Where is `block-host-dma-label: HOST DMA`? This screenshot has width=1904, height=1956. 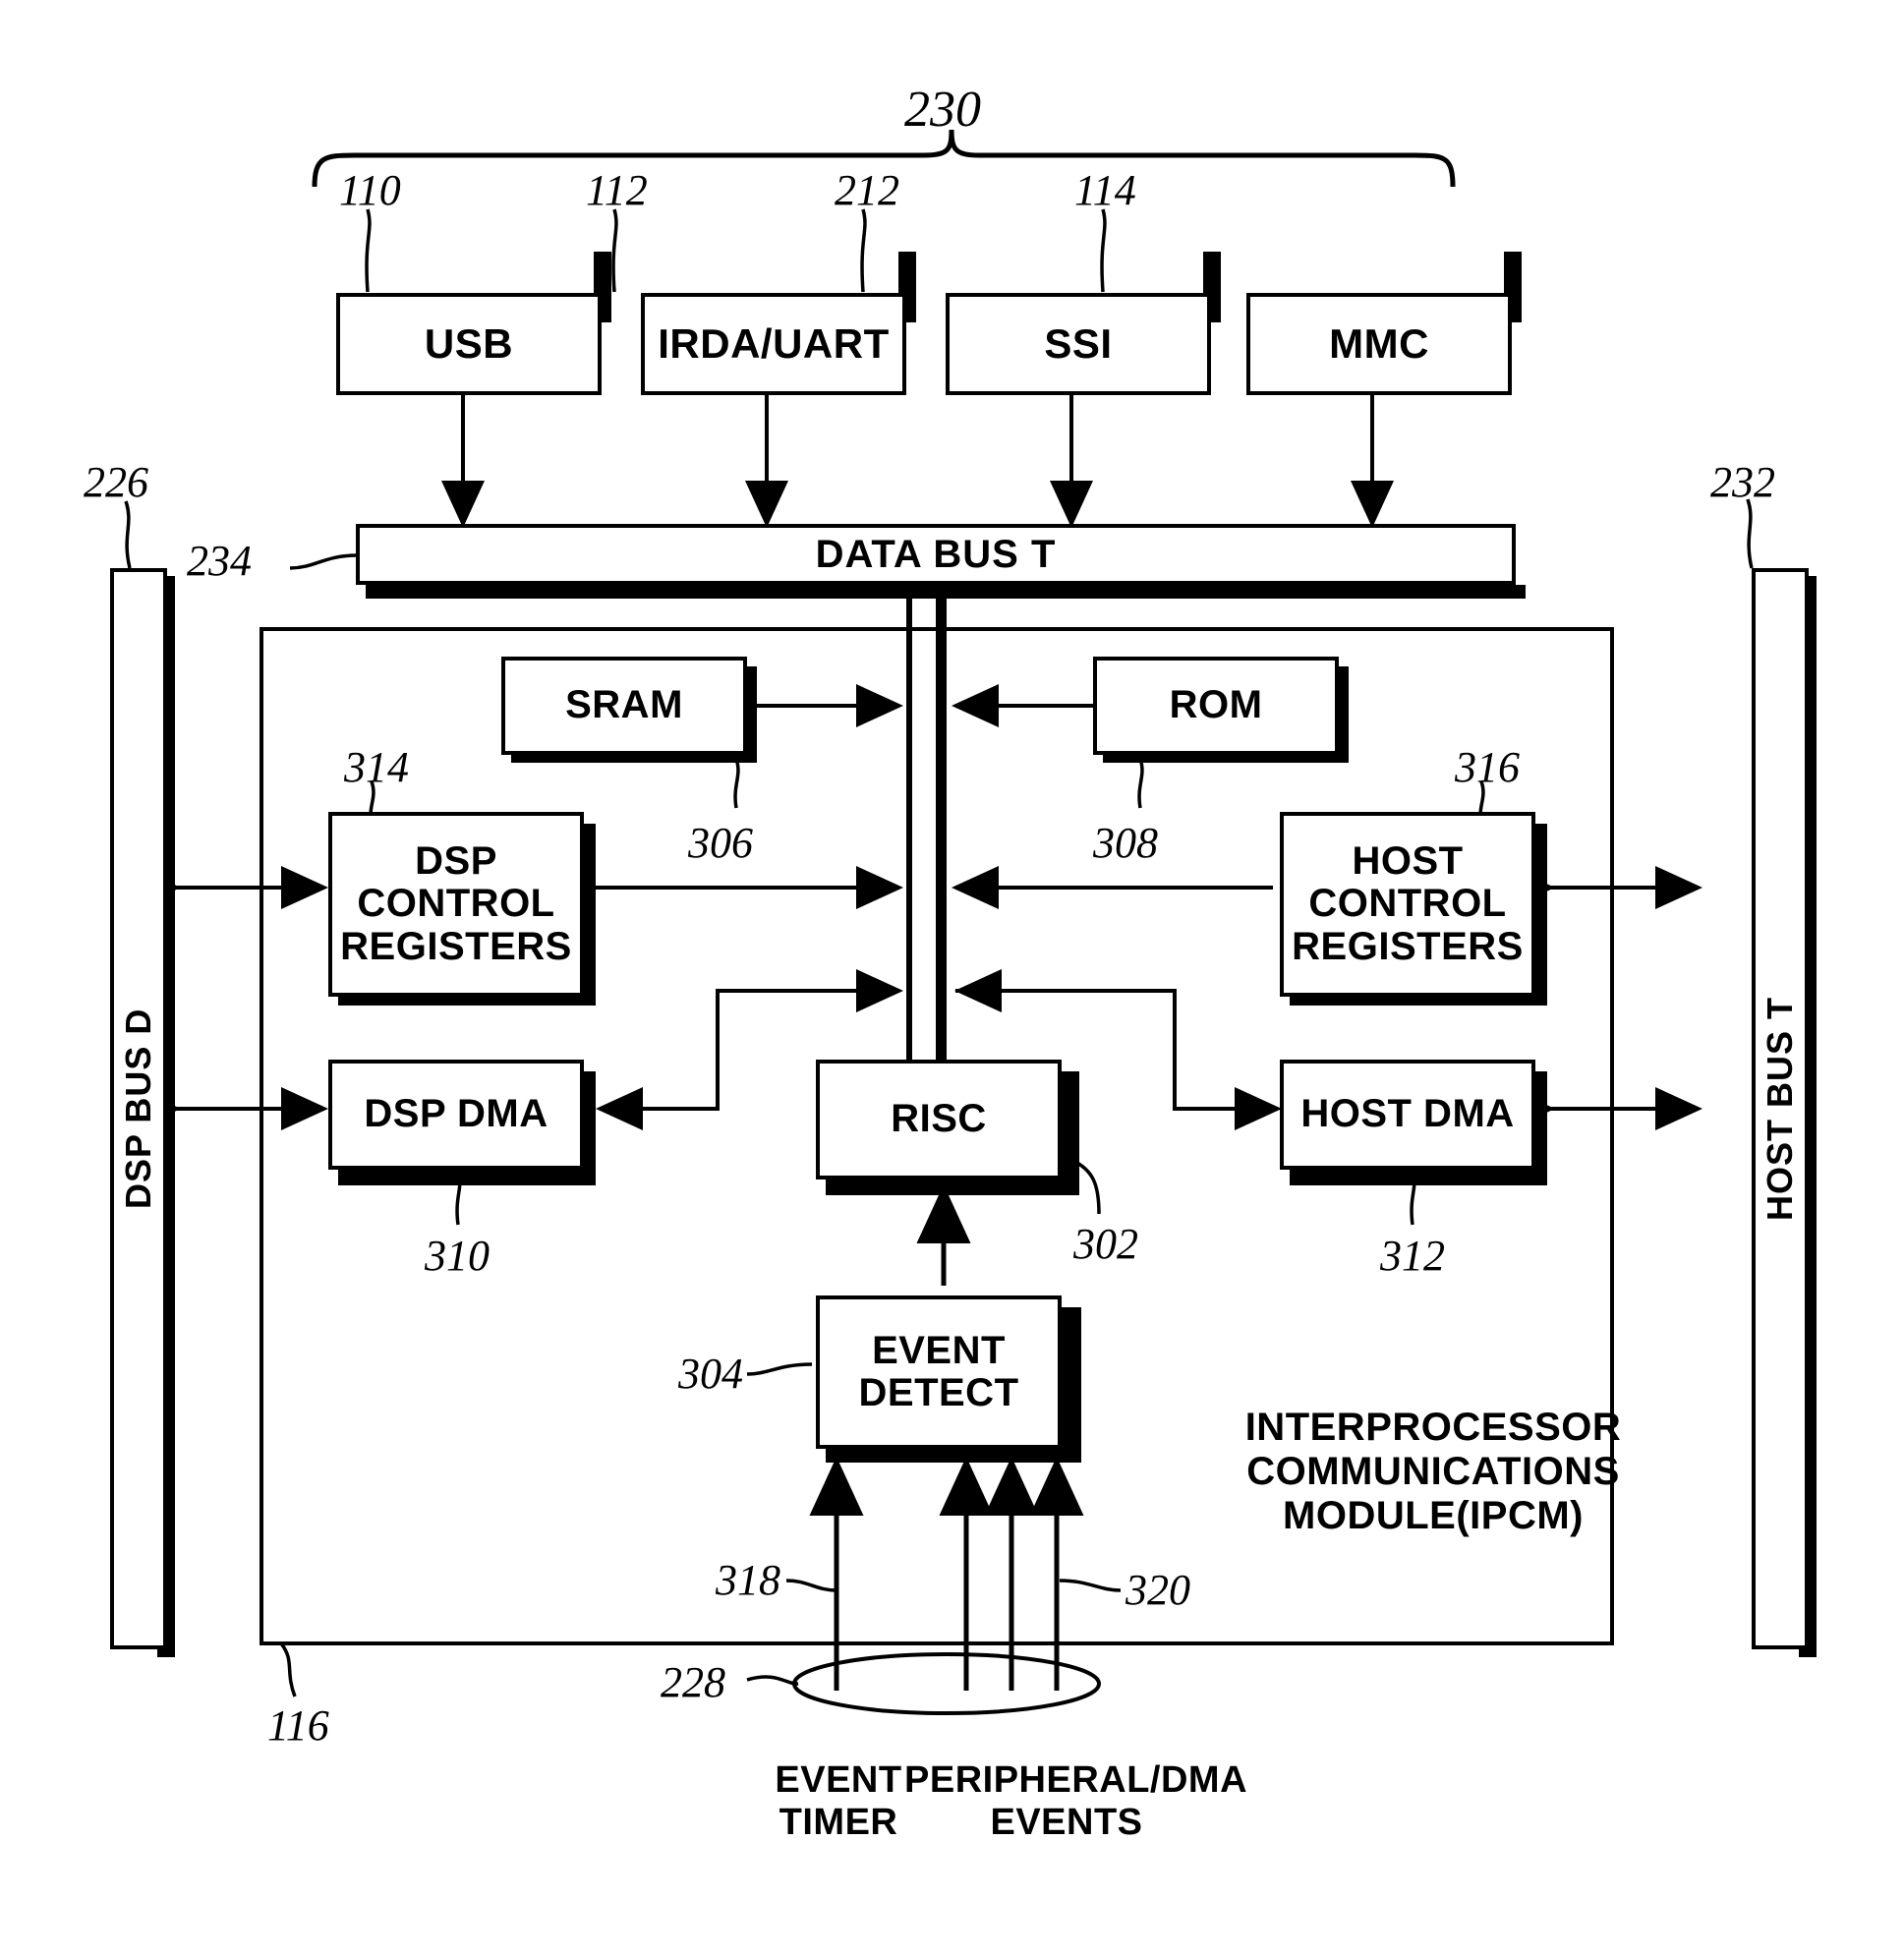 block-host-dma-label: HOST DMA is located at coordinates (1407, 1114).